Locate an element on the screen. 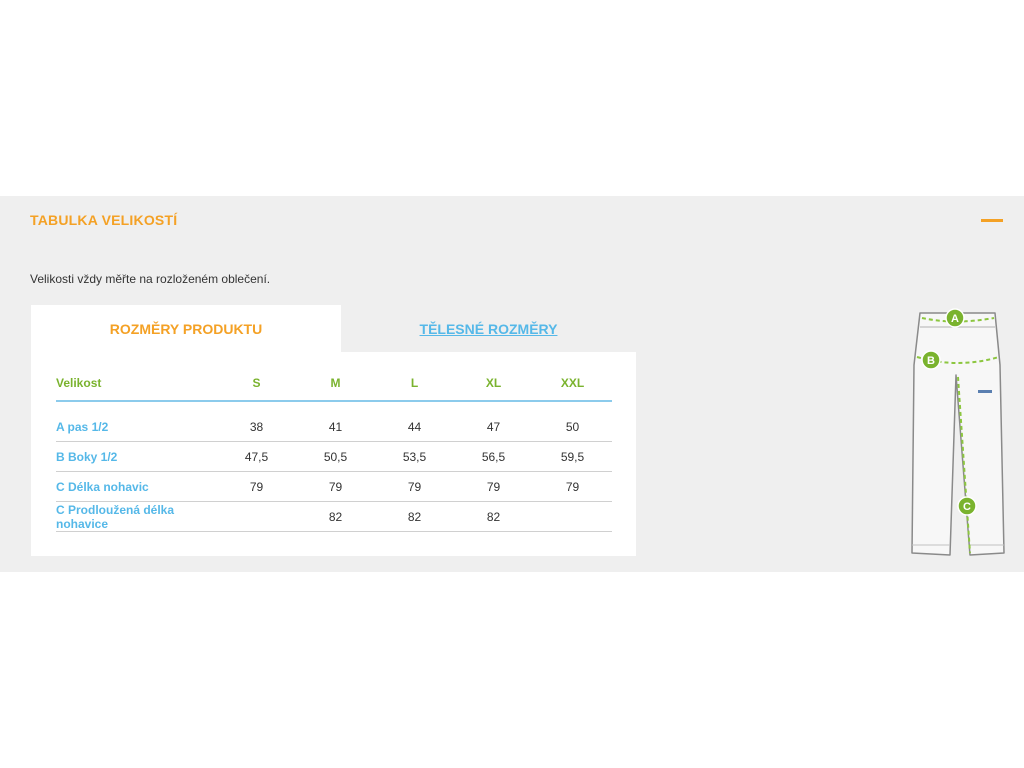 The height and width of the screenshot is (768, 1024). table-header-row: Velikost S M L XL XXL is located at coordinates (334, 384).